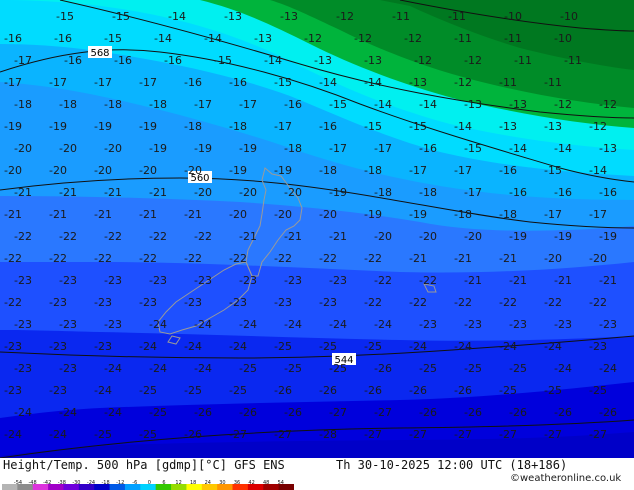 Image resolution: width=634 pixels, height=490 pixels. What do you see at coordinates (463, 38) in the screenshot?
I see `temperature-label: -11` at bounding box center [463, 38].